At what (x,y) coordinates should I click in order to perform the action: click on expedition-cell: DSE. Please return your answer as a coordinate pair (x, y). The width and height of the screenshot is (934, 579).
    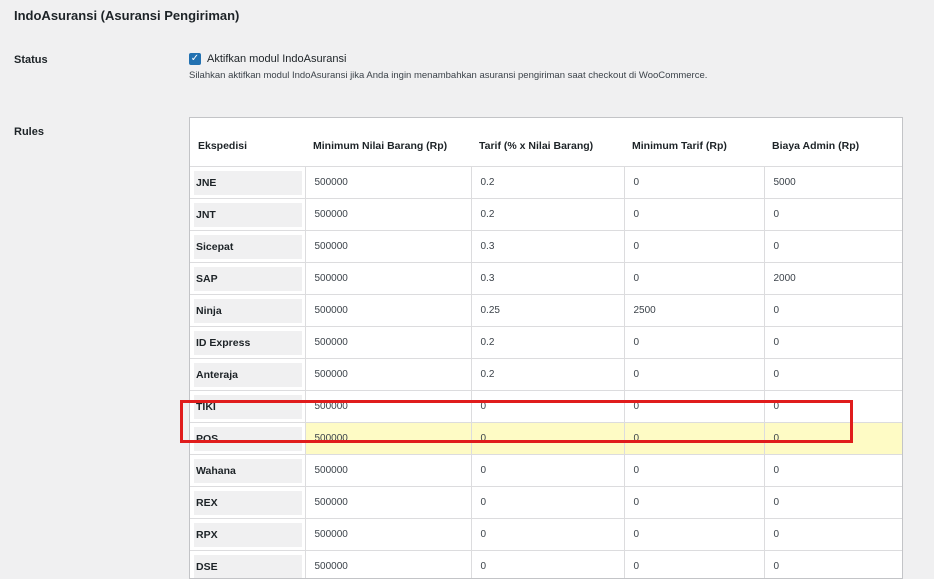
    Looking at the image, I should click on (247, 565).